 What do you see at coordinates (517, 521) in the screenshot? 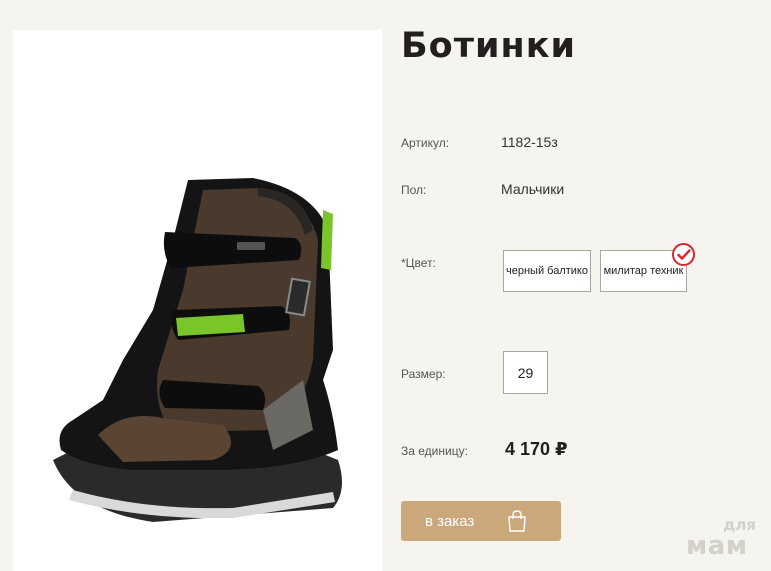
I see `shopping-bag-icon` at bounding box center [517, 521].